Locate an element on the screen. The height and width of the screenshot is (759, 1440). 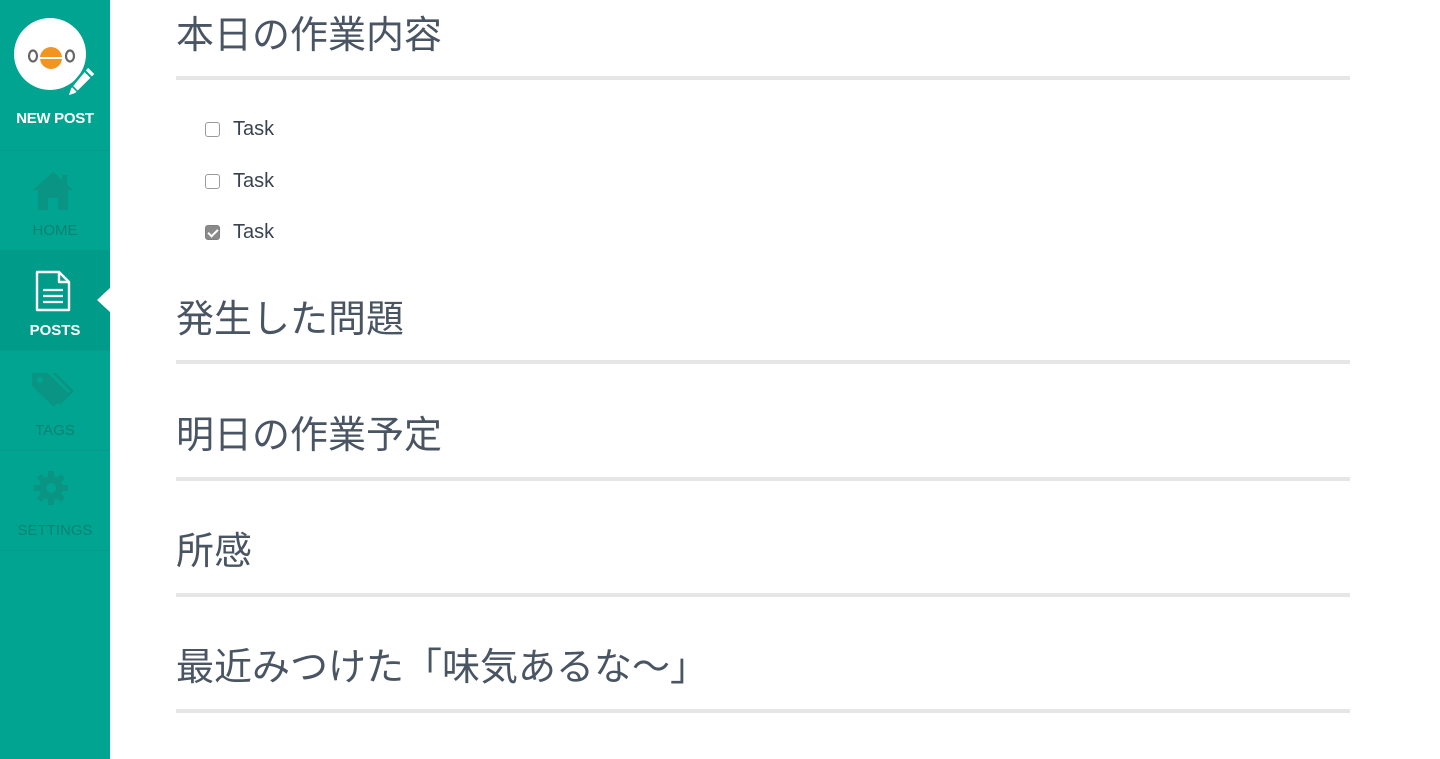
document-icon is located at coordinates (53, 291).